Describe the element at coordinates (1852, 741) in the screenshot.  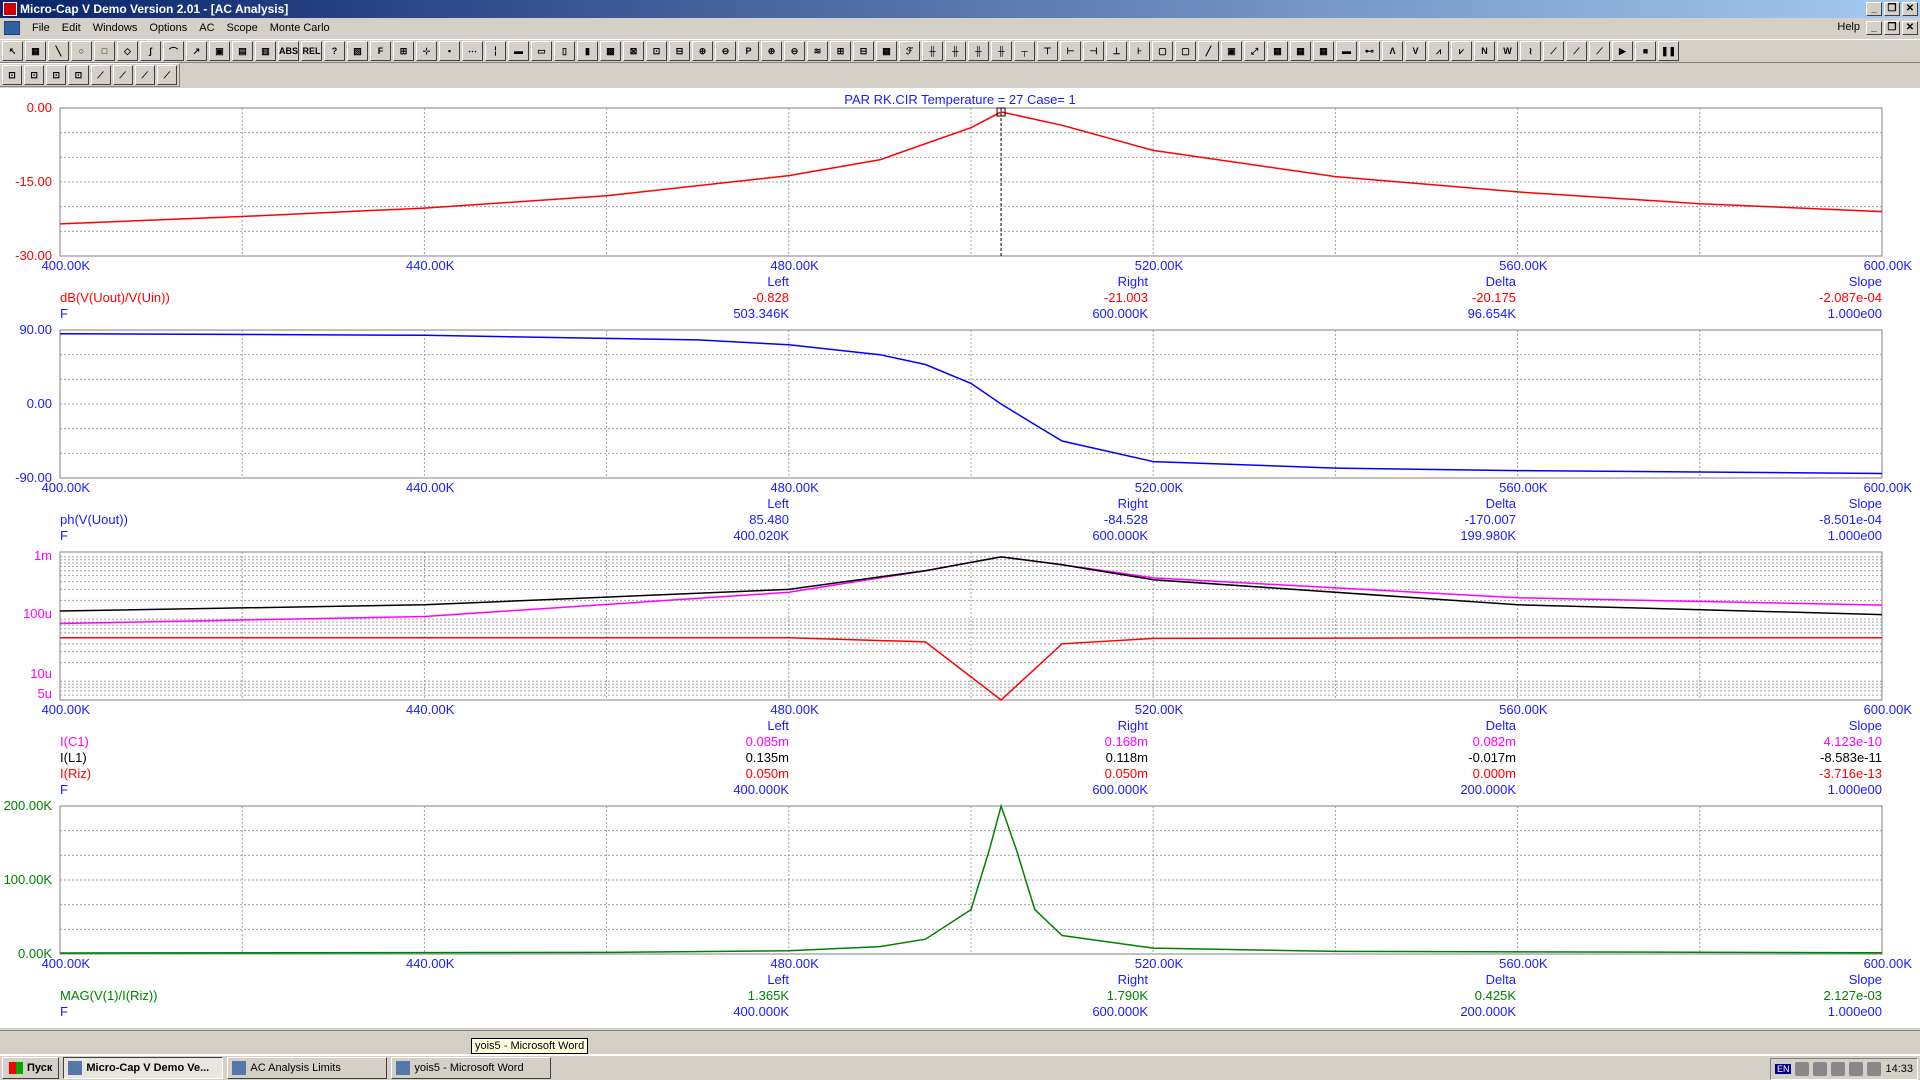
I see `cursor-value: 4.123e-10` at that location.